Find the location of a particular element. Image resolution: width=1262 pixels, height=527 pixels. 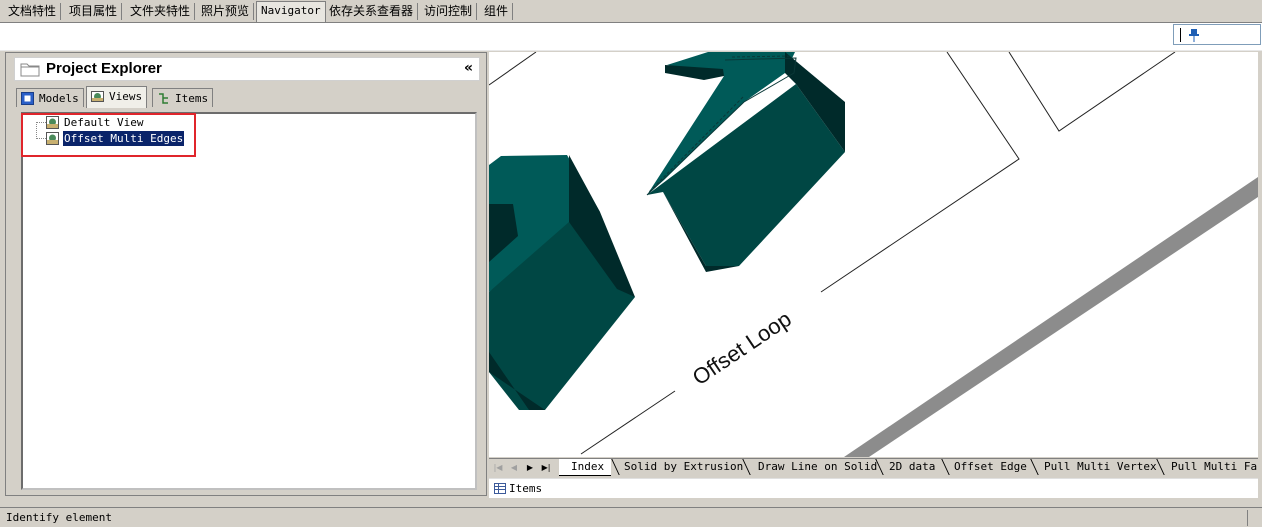

tab-components: 组件 is located at coordinates (497, 11).